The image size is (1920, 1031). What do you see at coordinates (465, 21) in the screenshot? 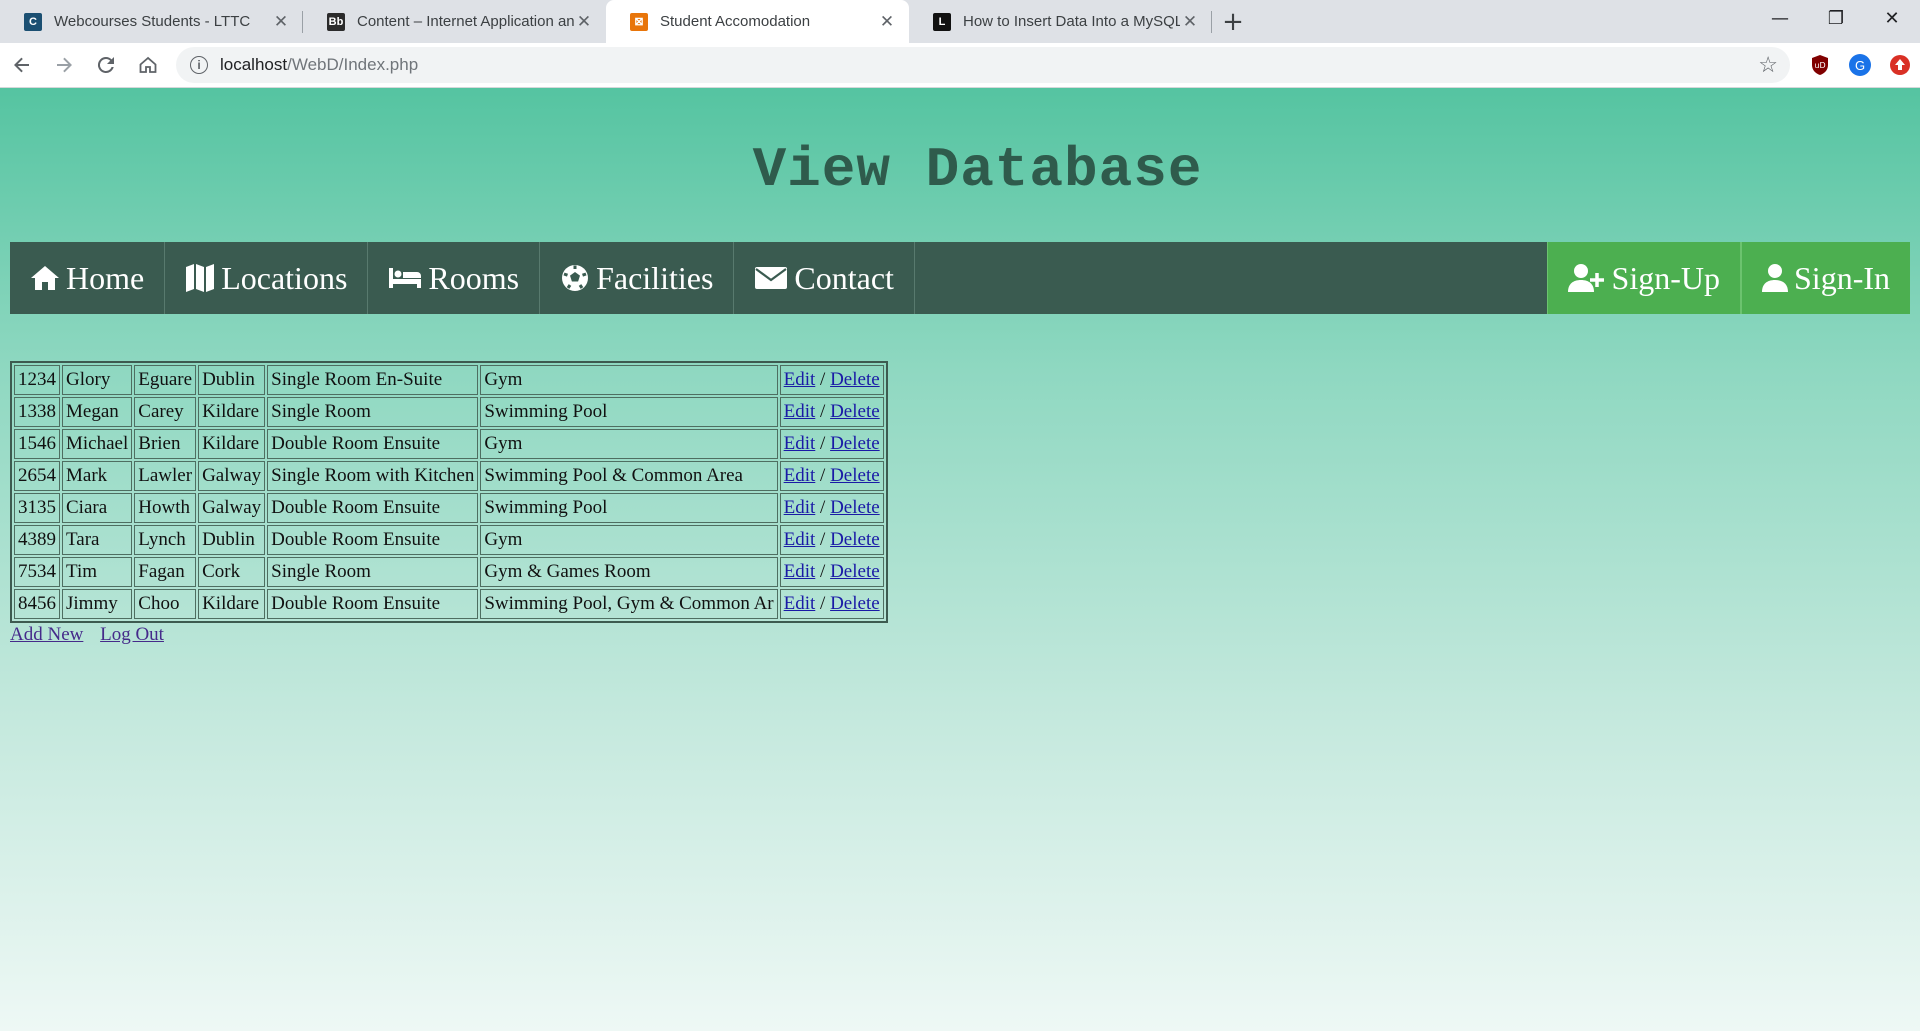
I see `tab-title: Content – Internet Application an` at bounding box center [465, 21].